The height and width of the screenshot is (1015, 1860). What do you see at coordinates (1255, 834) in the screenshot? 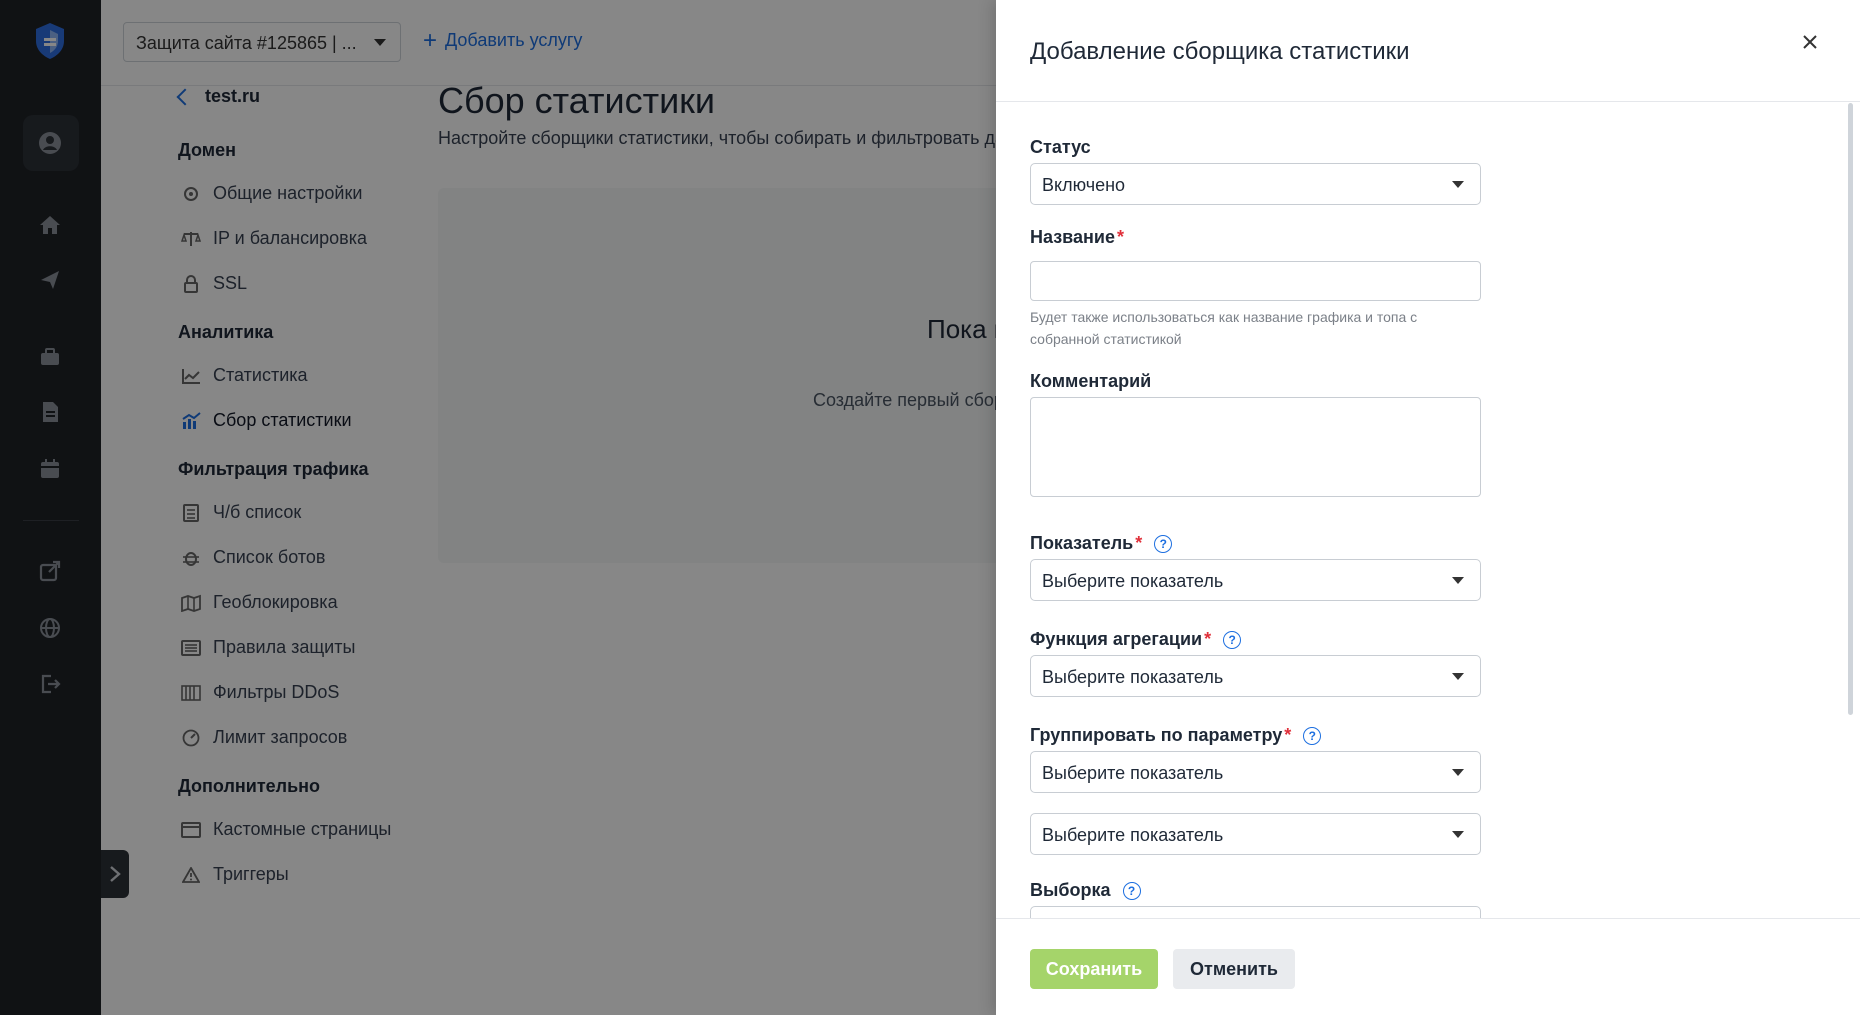
I see `group-by-select-2: Выберите показатель` at bounding box center [1255, 834].